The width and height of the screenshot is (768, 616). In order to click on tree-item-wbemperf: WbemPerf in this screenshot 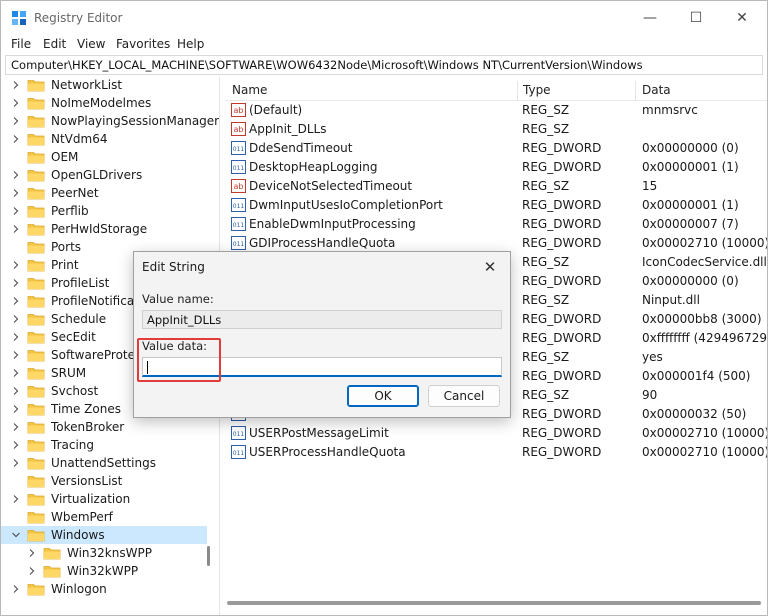, I will do `click(62, 517)`.